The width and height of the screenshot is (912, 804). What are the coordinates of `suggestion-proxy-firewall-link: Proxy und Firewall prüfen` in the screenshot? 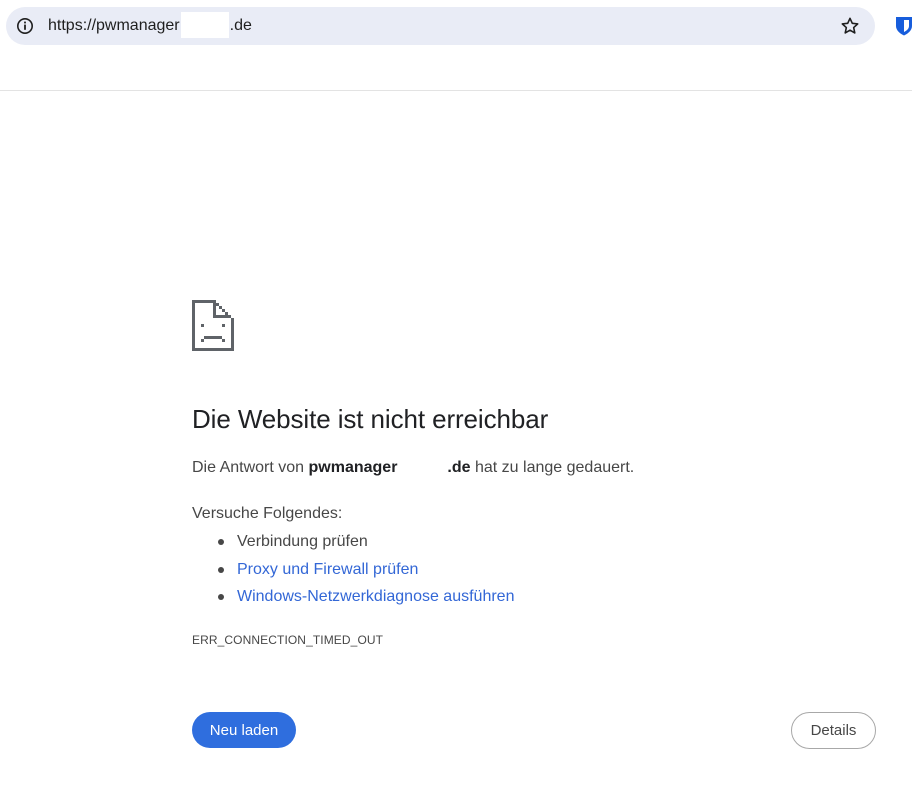 It's located at (353, 572).